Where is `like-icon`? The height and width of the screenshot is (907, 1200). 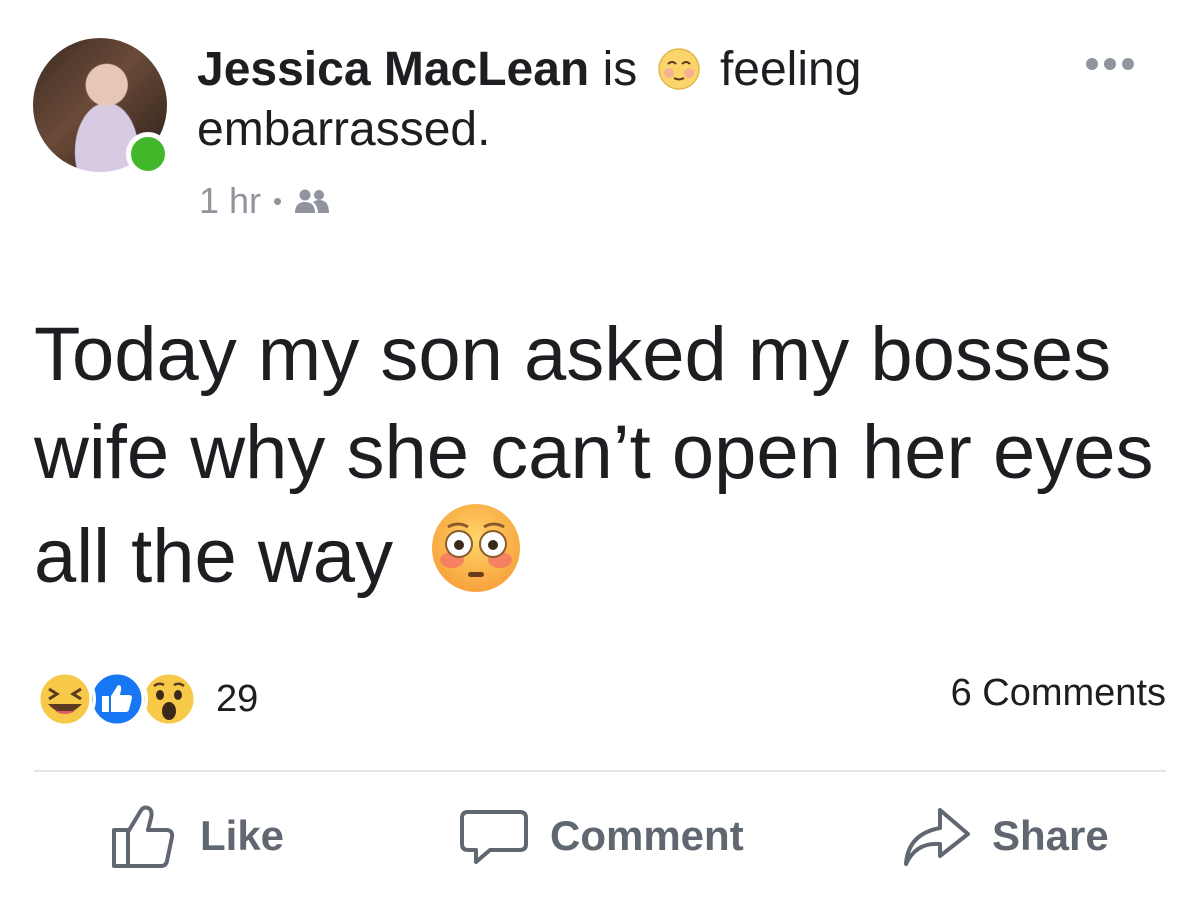
like-icon is located at coordinates (143, 836).